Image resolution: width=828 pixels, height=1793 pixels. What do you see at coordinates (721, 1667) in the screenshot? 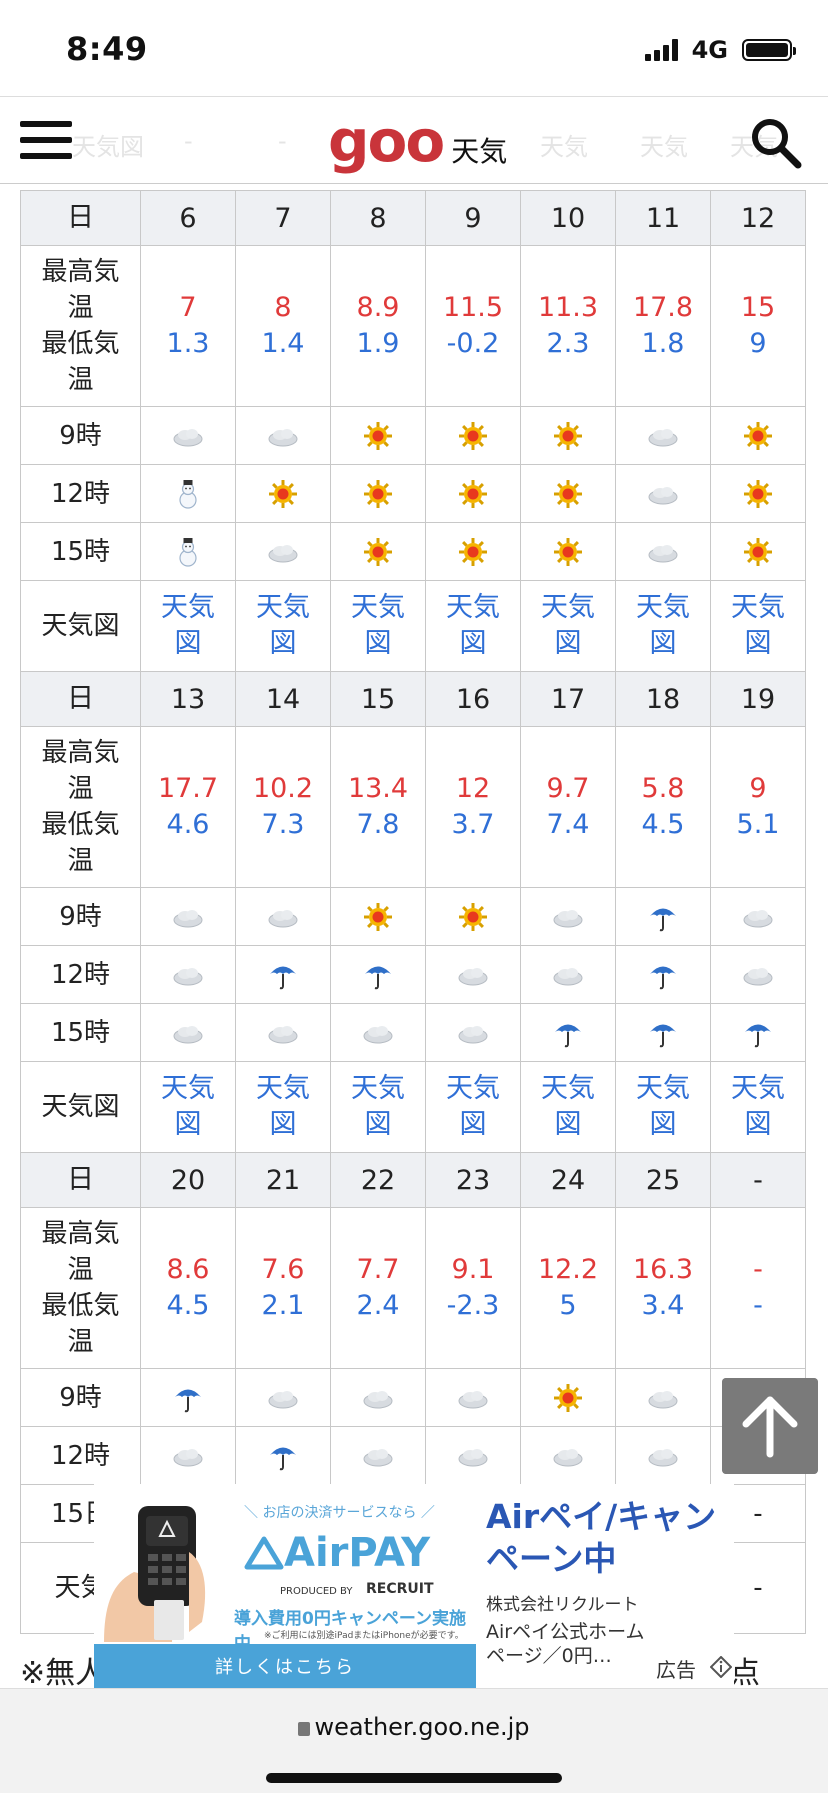
I see `info-icon` at bounding box center [721, 1667].